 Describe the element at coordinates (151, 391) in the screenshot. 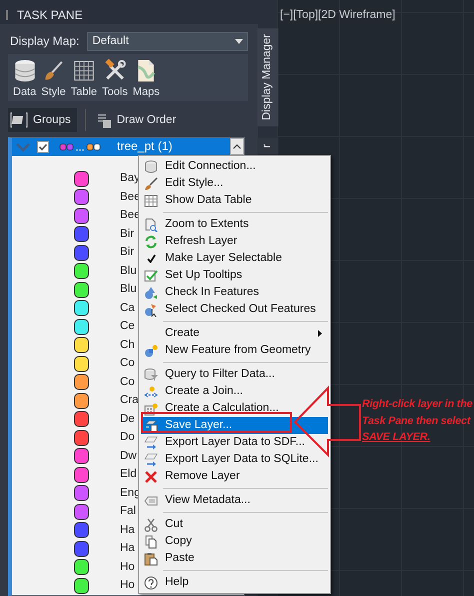

I see `join-icon` at that location.